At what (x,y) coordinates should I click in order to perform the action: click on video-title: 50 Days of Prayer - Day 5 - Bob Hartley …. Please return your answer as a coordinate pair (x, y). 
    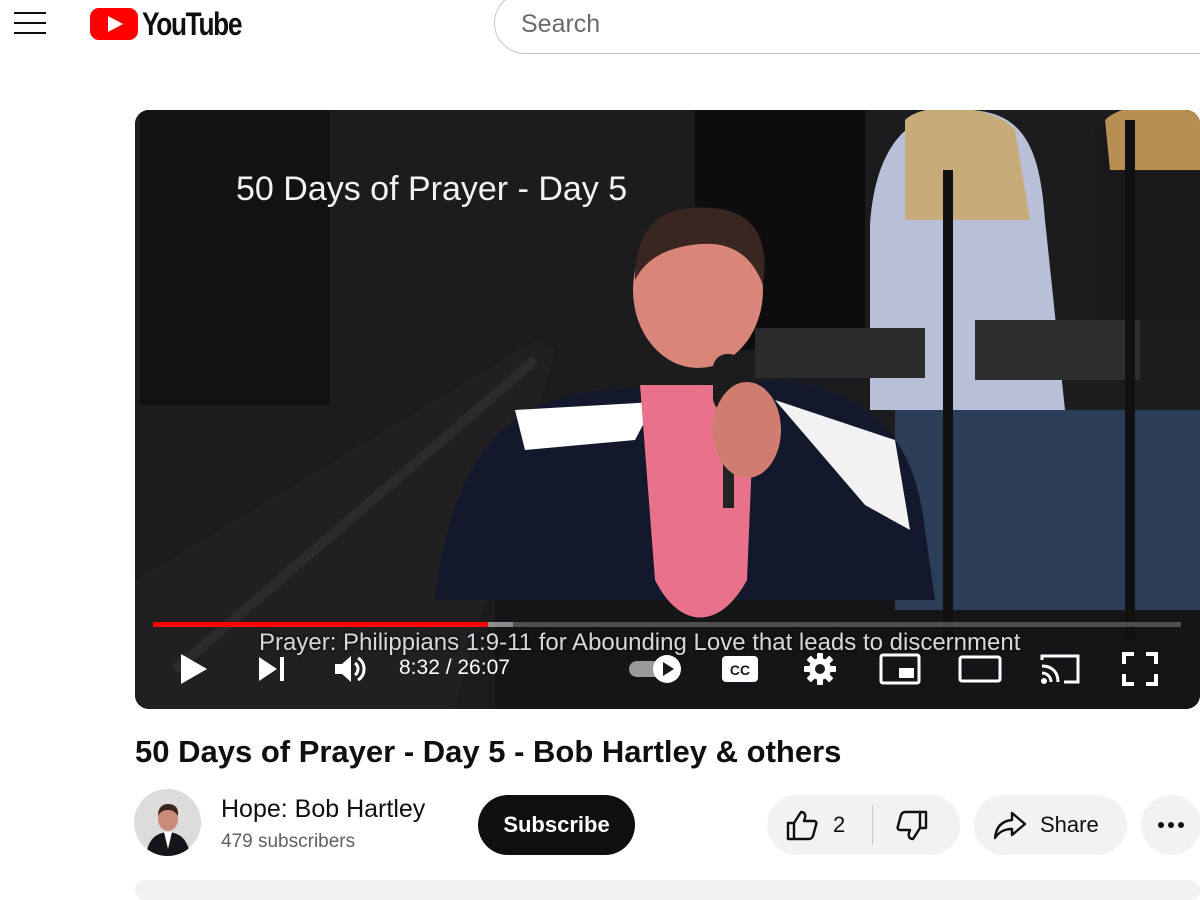
    Looking at the image, I should click on (488, 751).